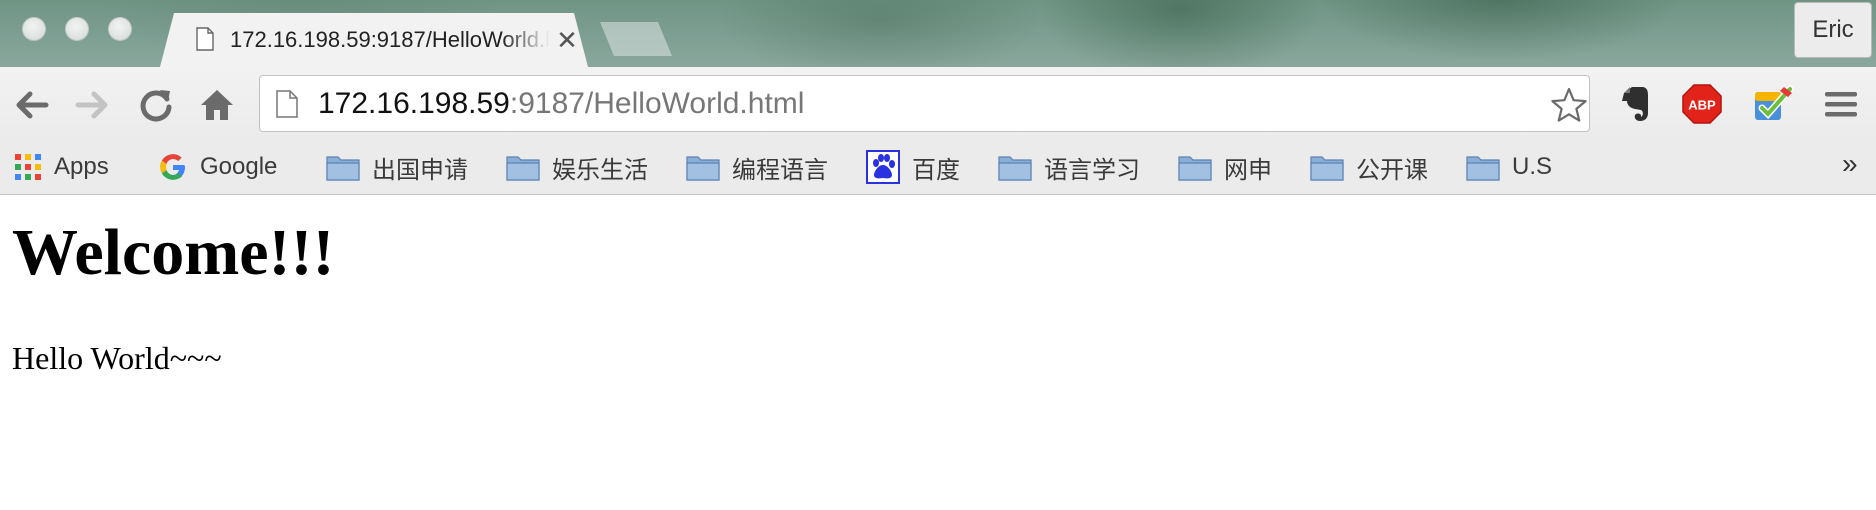 The height and width of the screenshot is (510, 1876). I want to click on bookmark-label: 语言学习, so click(1092, 170).